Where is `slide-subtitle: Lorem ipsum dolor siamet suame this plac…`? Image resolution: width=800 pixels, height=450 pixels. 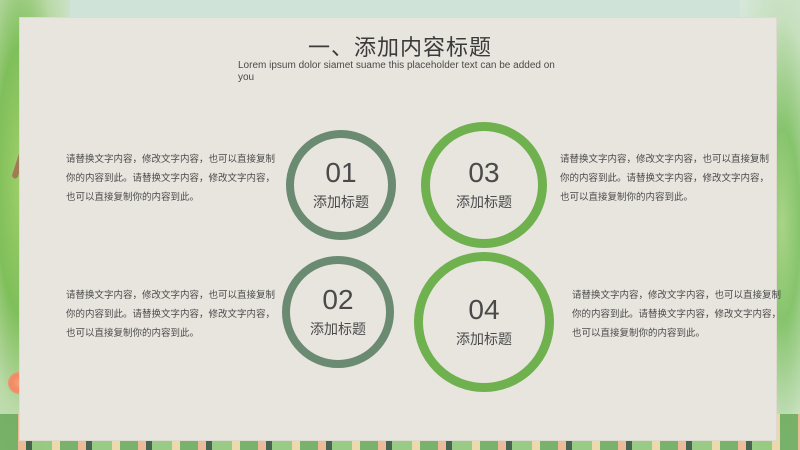
slide-subtitle: Lorem ipsum dolor siamet suame this plac… is located at coordinates (396, 71).